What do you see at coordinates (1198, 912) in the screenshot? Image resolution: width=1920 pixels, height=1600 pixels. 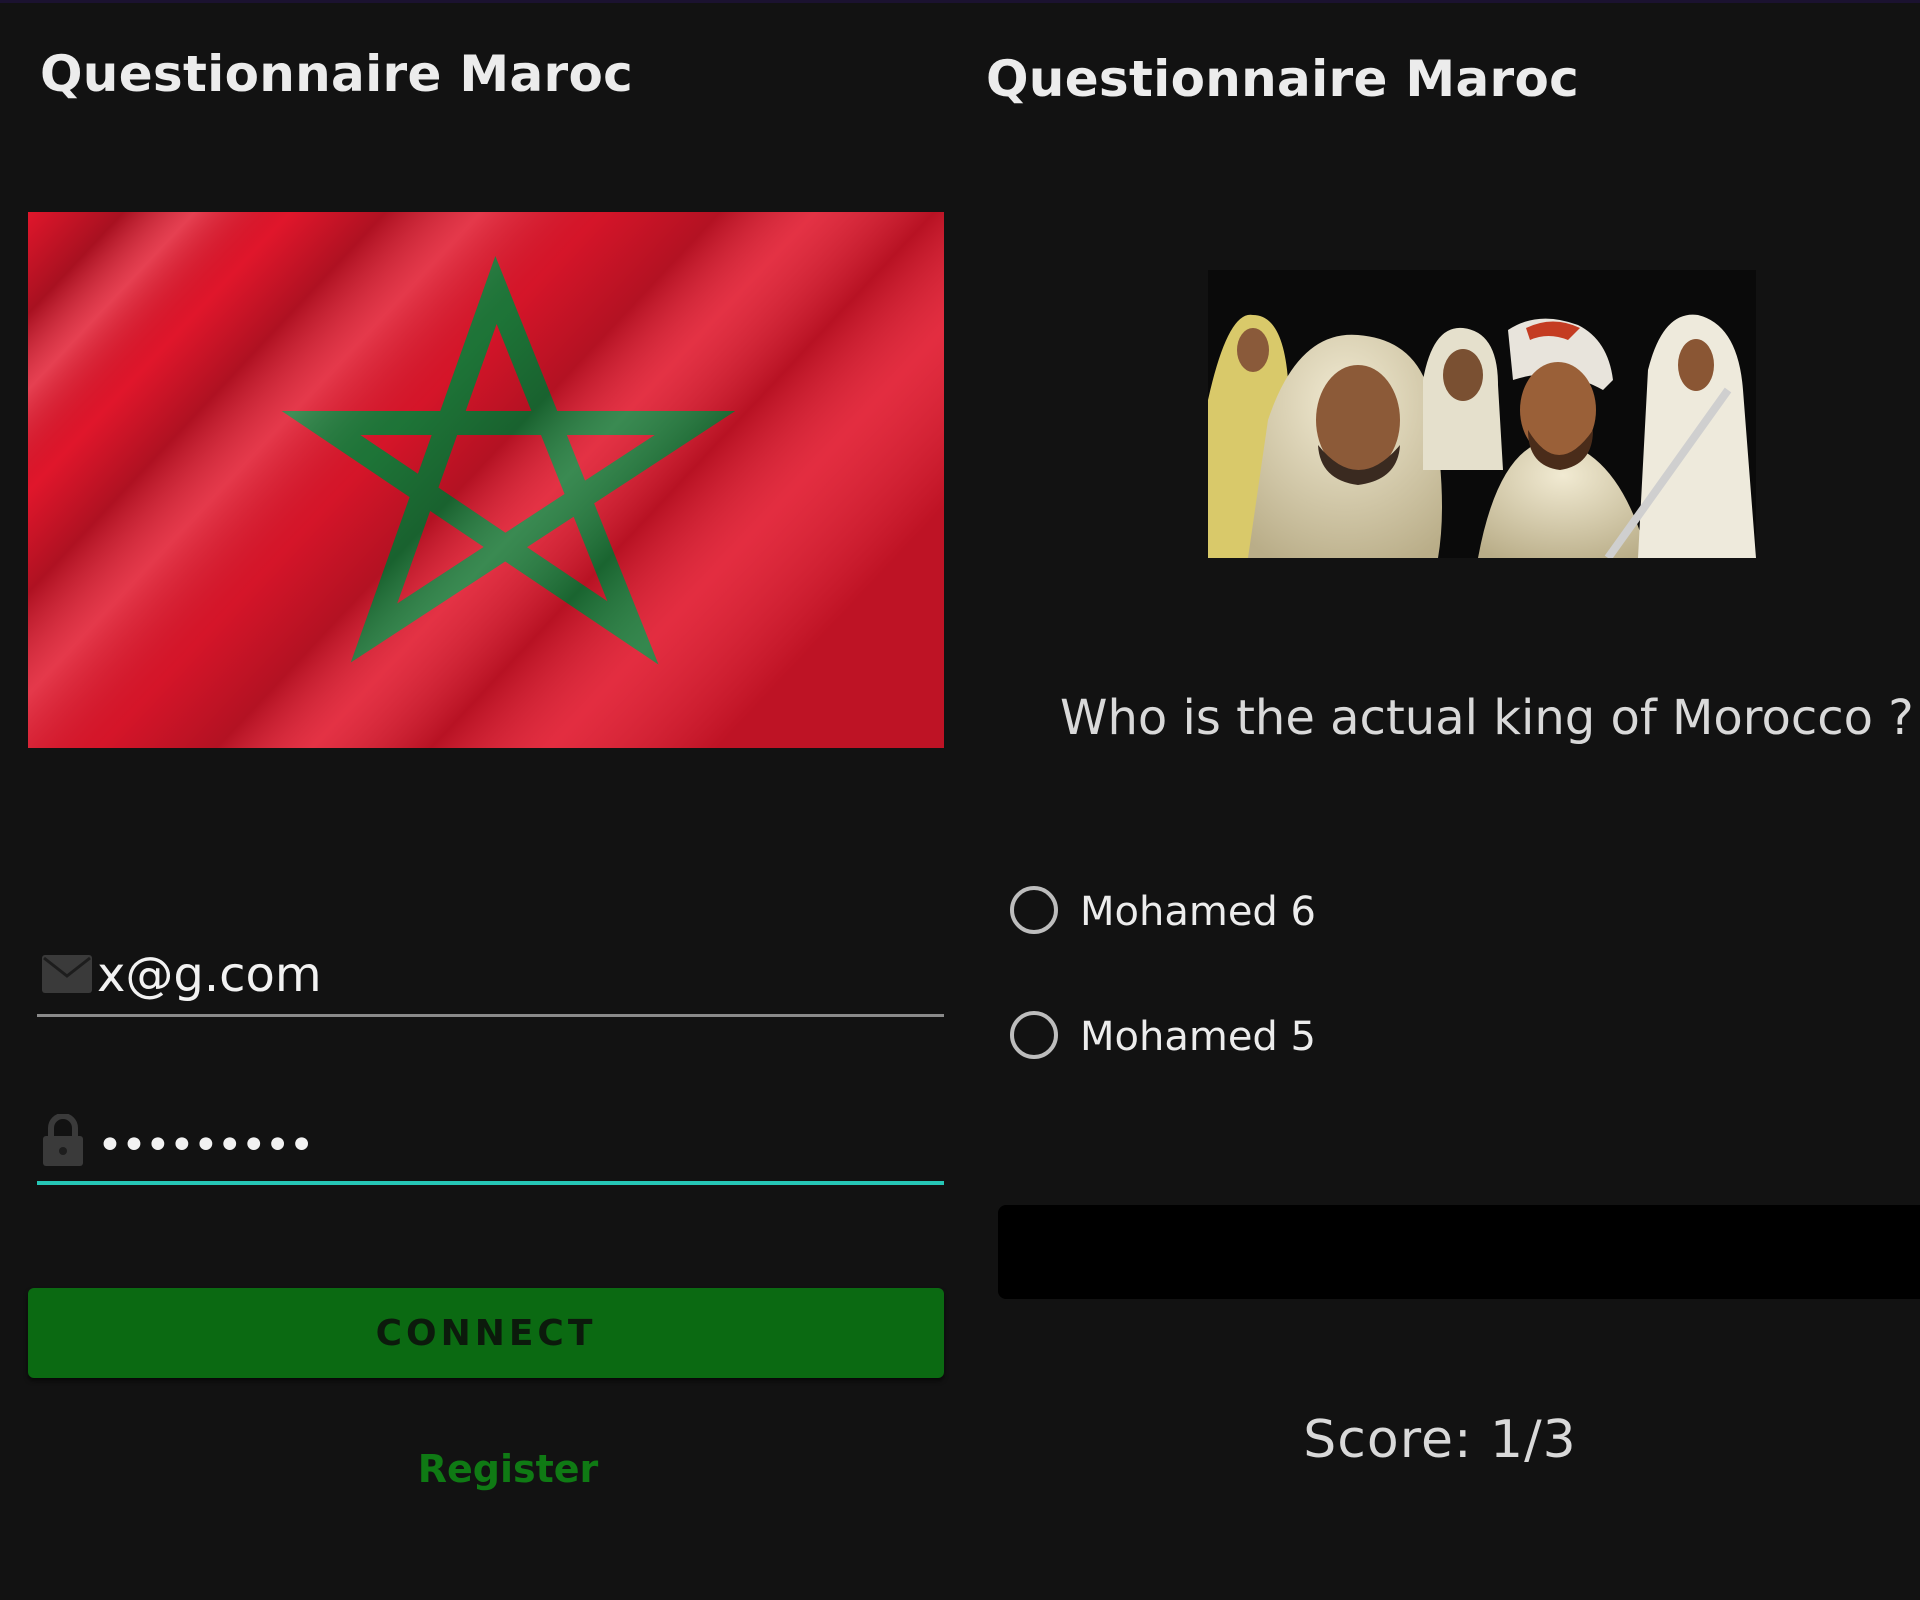 I see `answer-option-label: Mohamed 6` at bounding box center [1198, 912].